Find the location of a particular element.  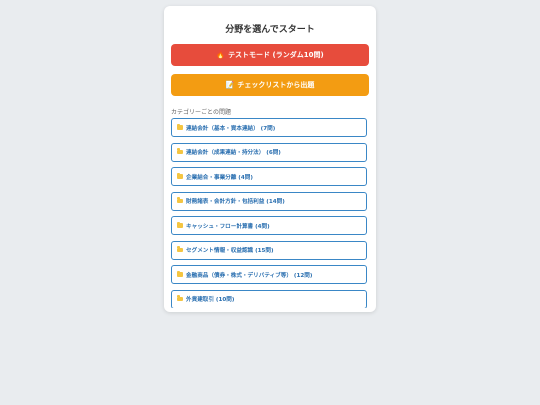

category-label: 連結会計（成果連結・持分法） (6問) is located at coordinates (233, 153).